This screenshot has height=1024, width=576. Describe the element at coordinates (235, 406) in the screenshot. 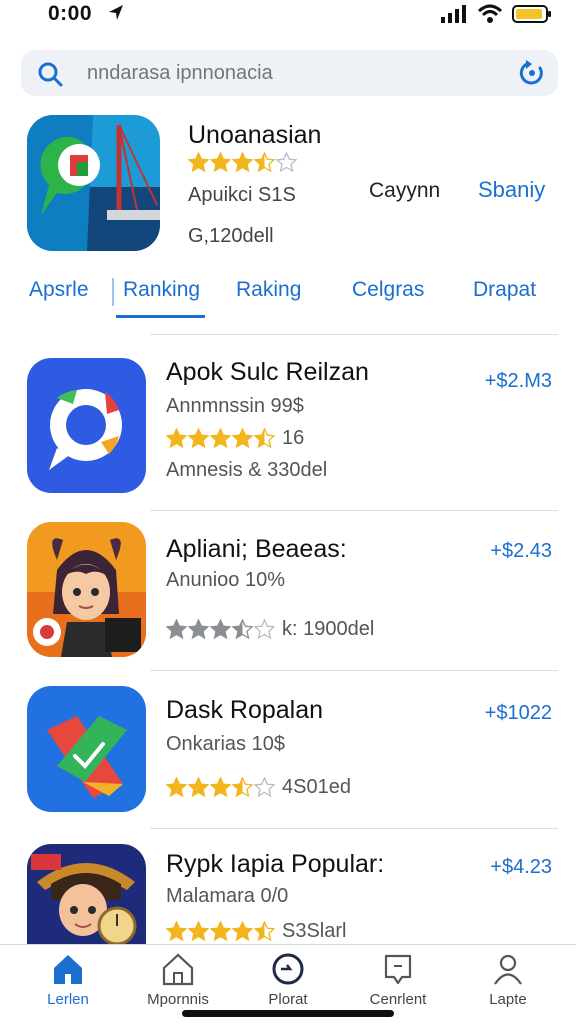

I see `app-subtitle: Annmnssin 99$` at that location.